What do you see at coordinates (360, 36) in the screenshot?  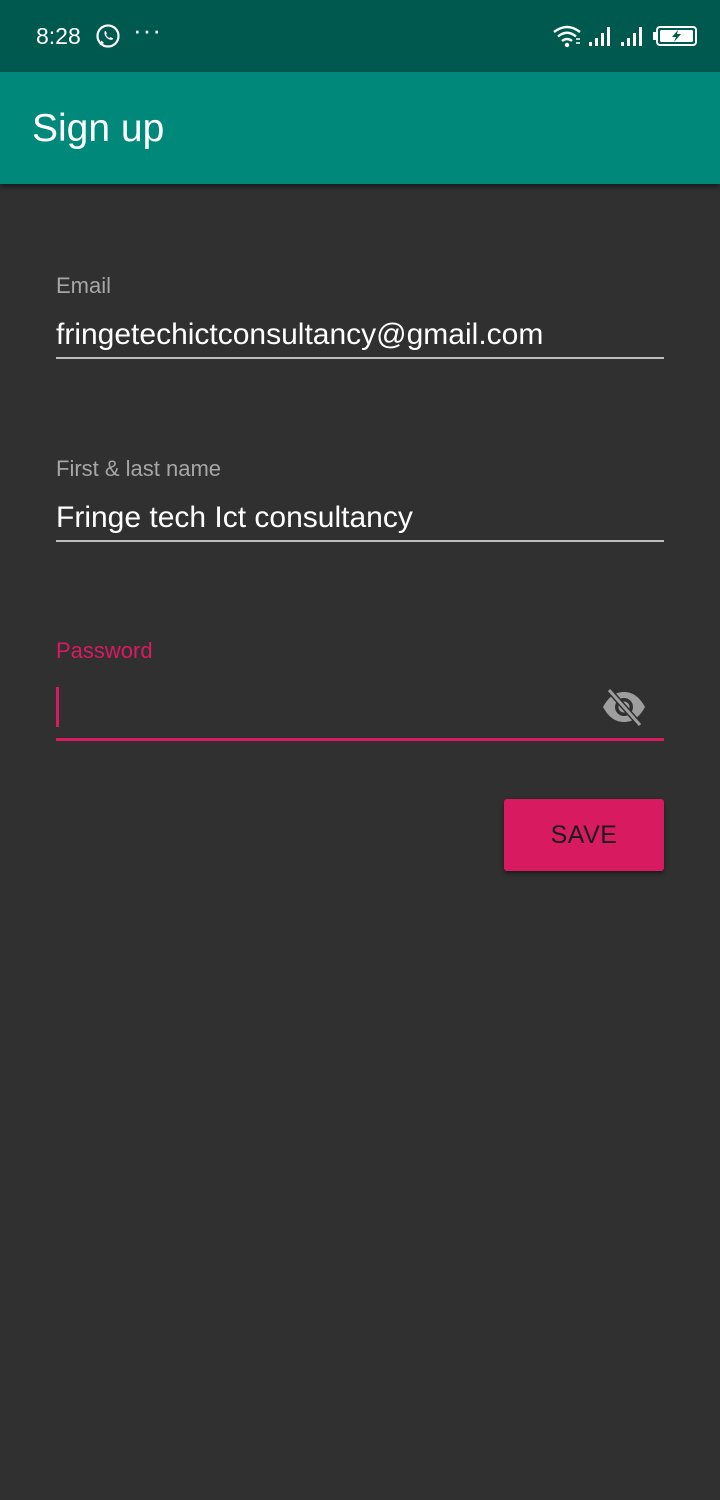 I see `status-bar: 8:28 ···` at bounding box center [360, 36].